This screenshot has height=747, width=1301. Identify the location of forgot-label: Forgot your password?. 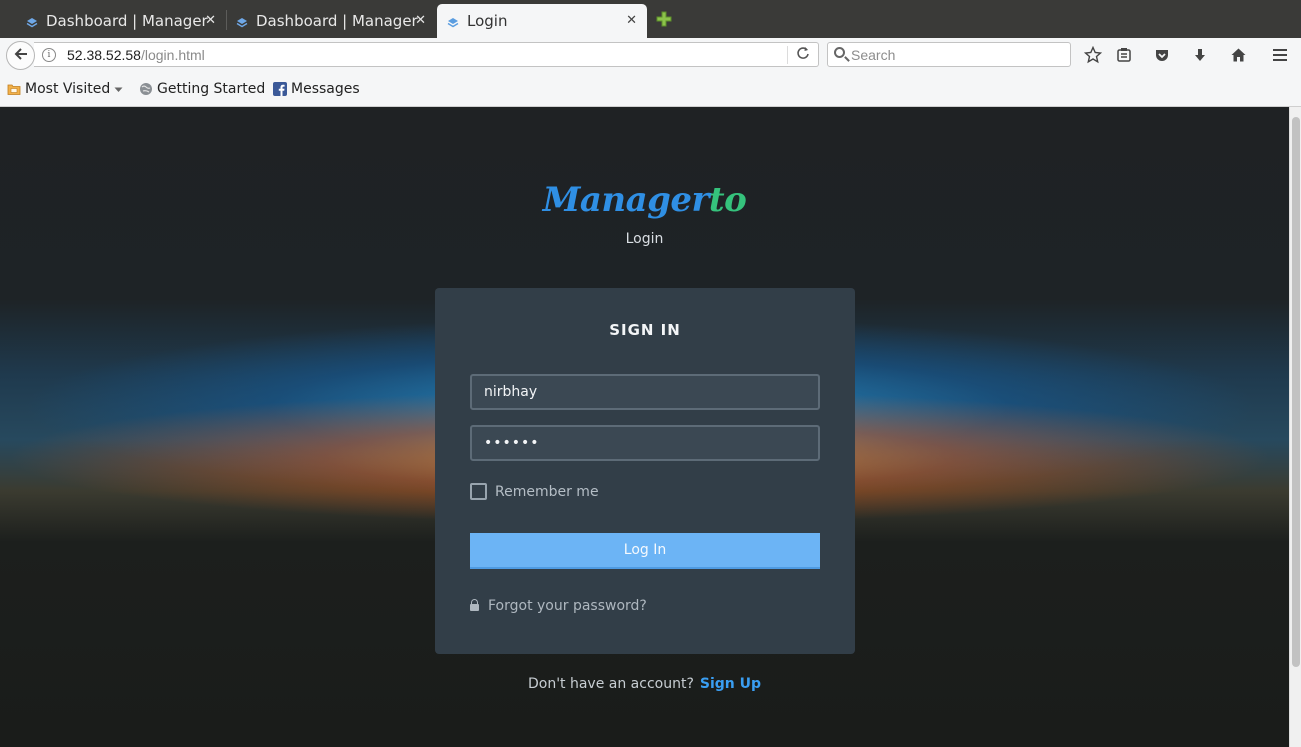
(567, 606).